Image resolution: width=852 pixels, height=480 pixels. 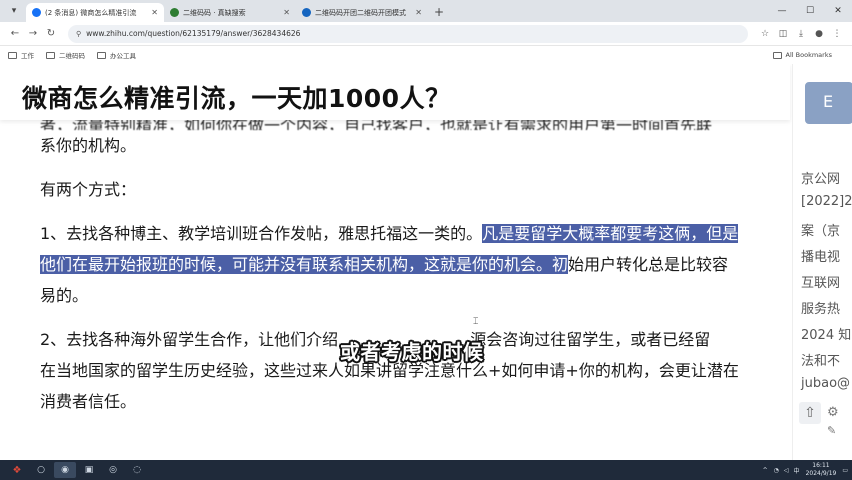 I want to click on maximize-icon: ☐, so click(x=810, y=11).